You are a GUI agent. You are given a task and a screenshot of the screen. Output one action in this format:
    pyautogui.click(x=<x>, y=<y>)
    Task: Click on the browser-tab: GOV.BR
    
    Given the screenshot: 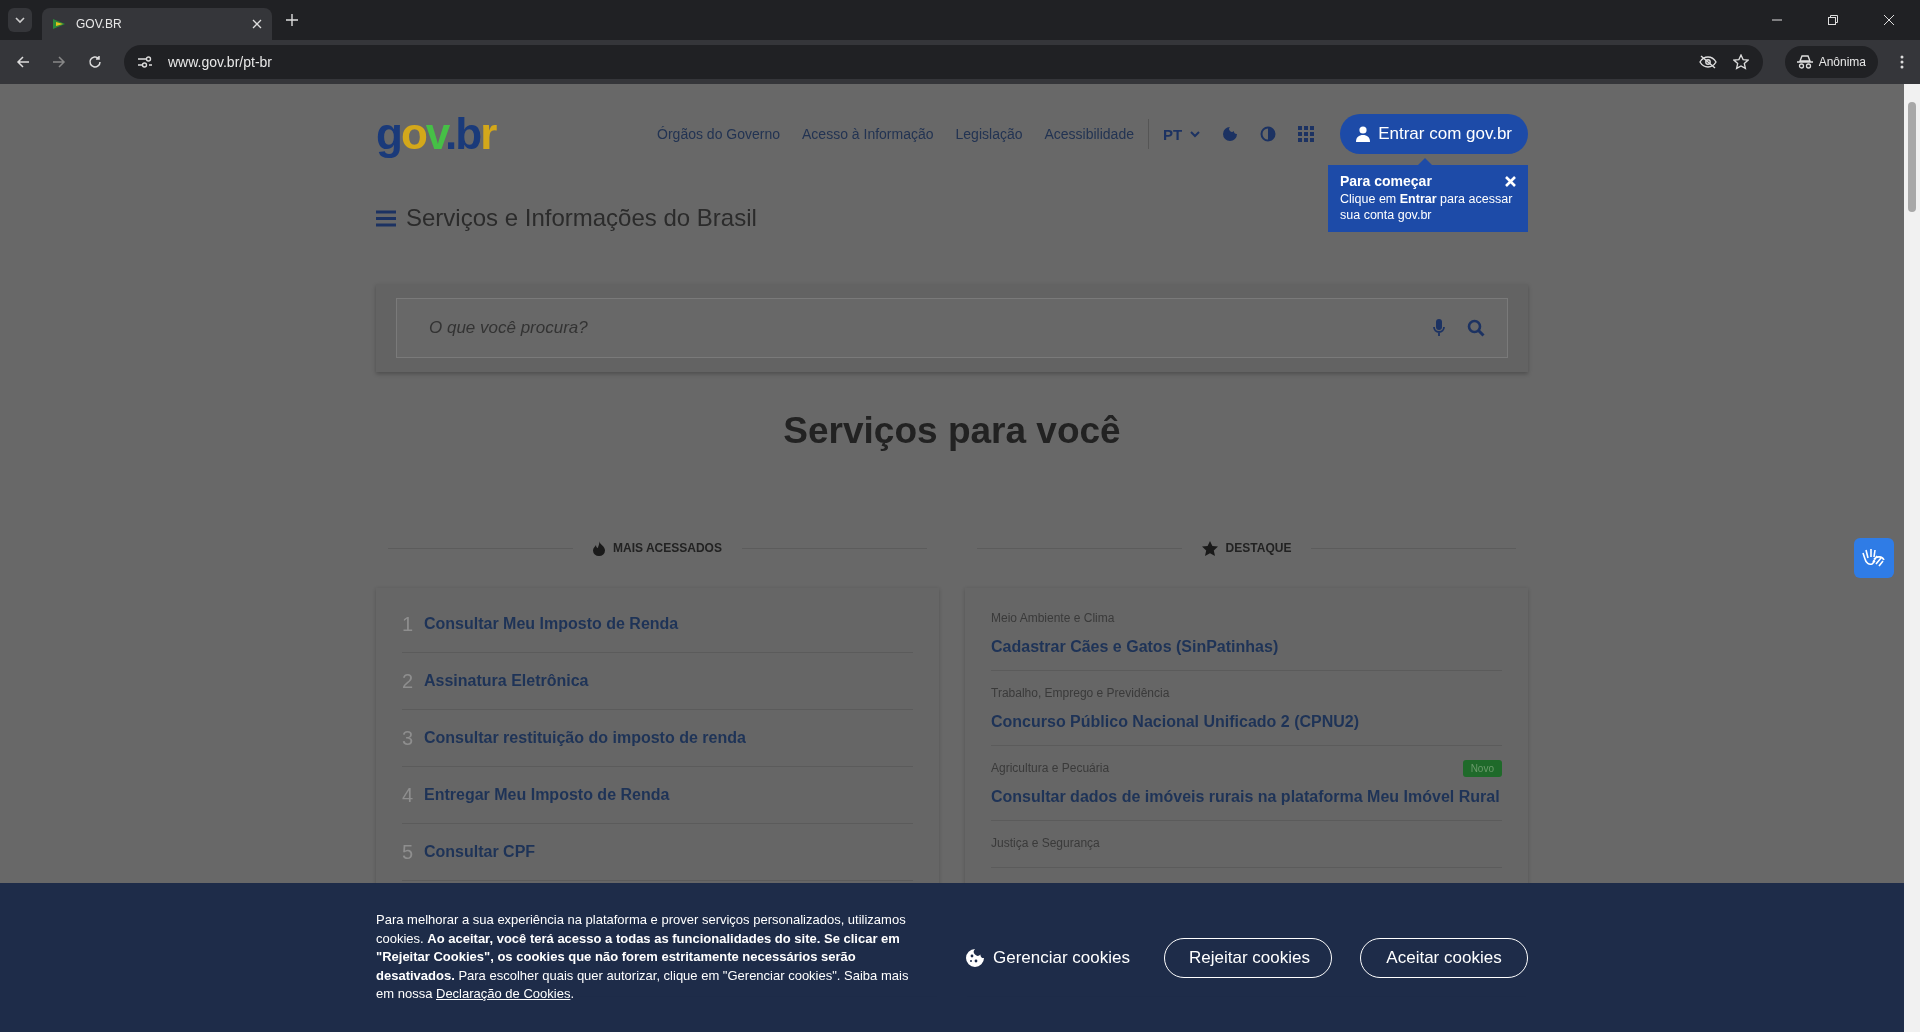 What is the action you would take?
    pyautogui.click(x=157, y=24)
    